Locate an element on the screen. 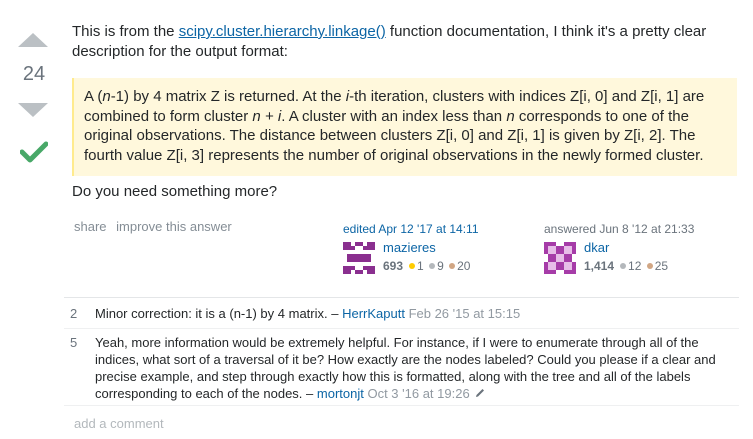 The height and width of the screenshot is (439, 753). share-link: share is located at coordinates (90, 226).